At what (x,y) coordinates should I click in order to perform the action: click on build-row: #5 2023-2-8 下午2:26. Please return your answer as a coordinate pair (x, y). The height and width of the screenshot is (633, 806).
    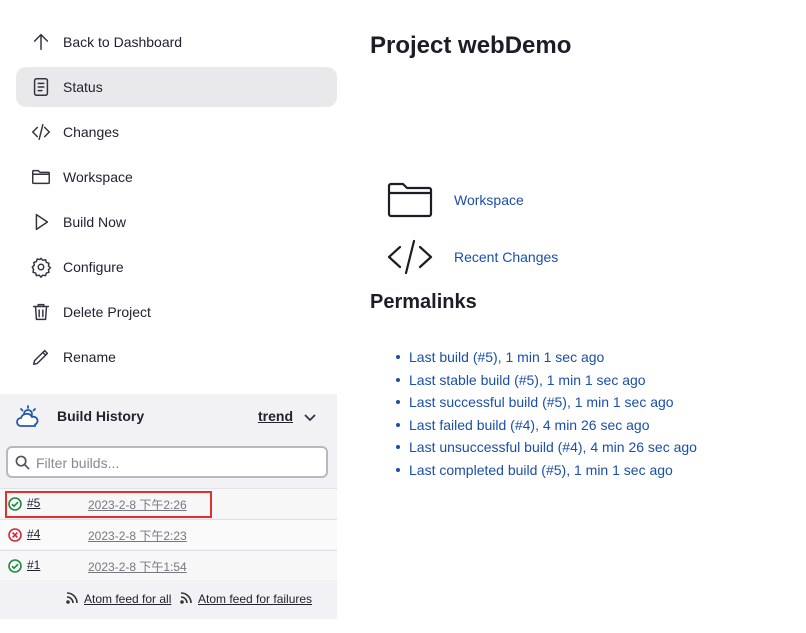
    Looking at the image, I should click on (168, 503).